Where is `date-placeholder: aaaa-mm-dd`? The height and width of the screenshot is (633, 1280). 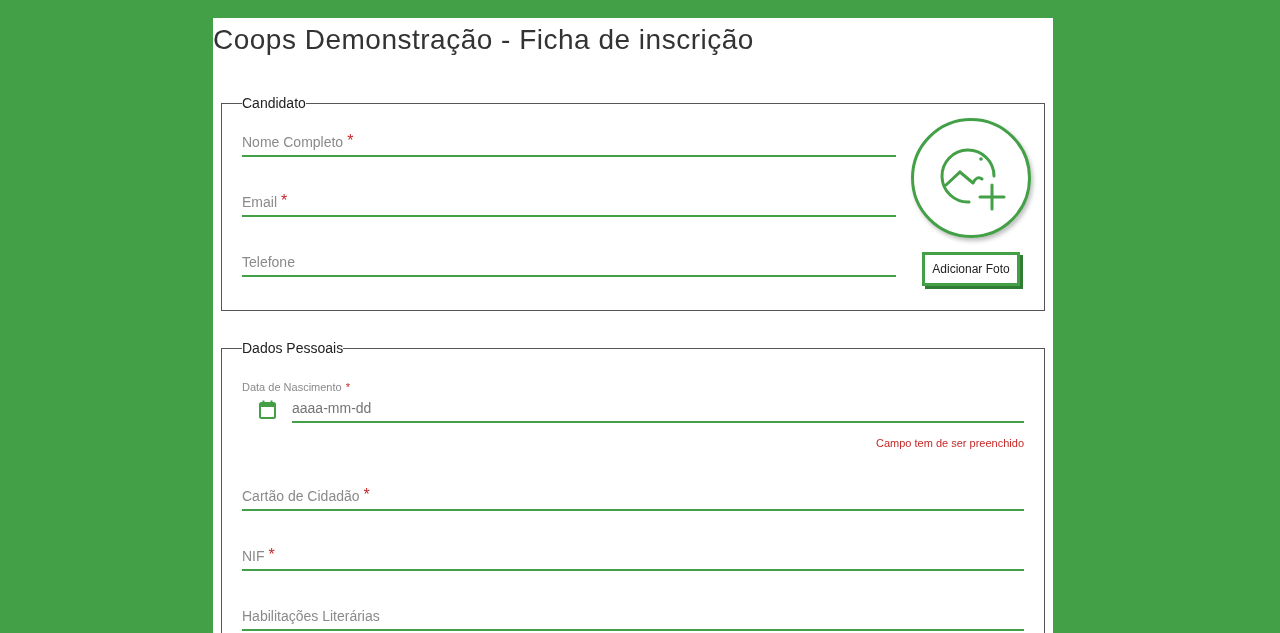 date-placeholder: aaaa-mm-dd is located at coordinates (332, 407).